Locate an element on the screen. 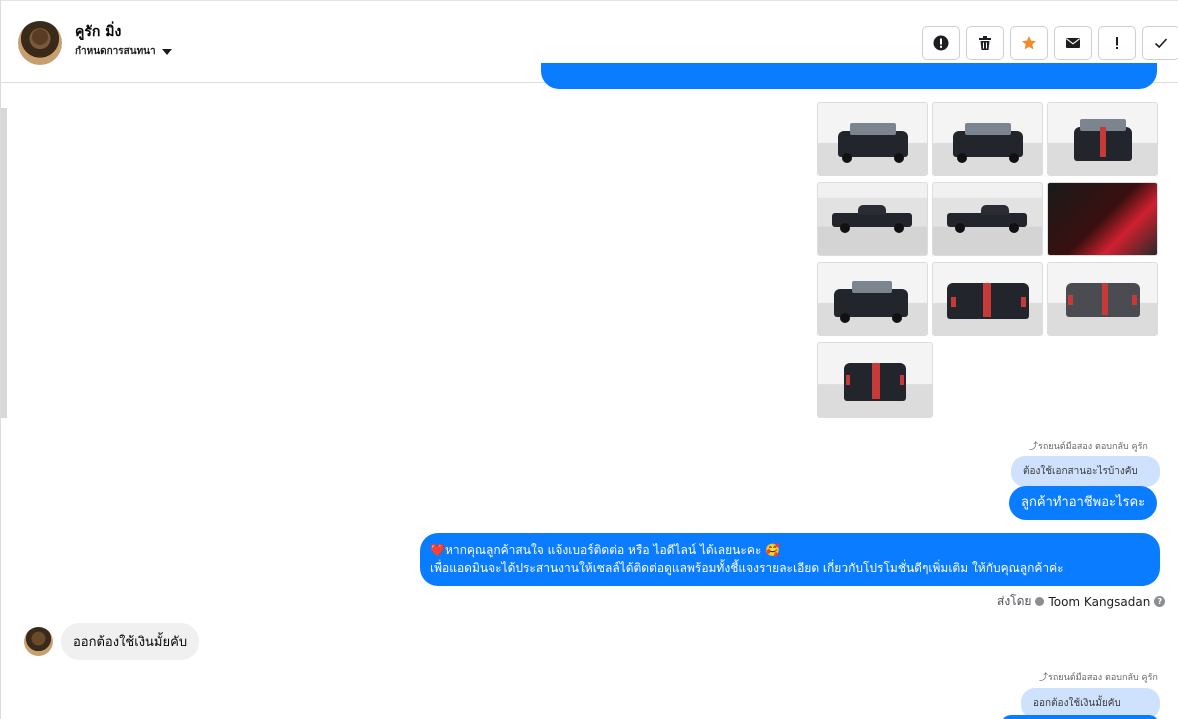 The image size is (1178, 719). outgoing-message: ลูกค้าทำอาชีพอะไรคะ is located at coordinates (1083, 503).